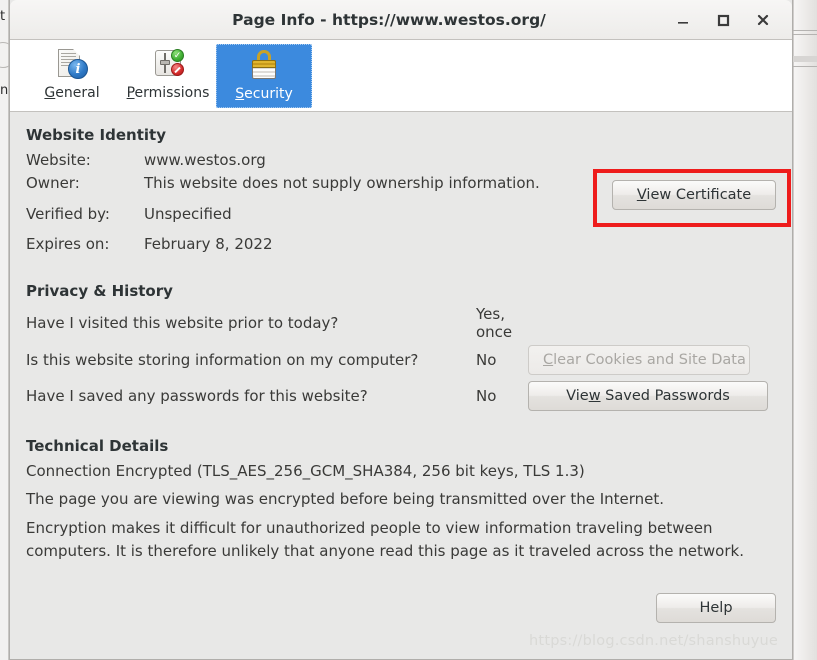  Describe the element at coordinates (68, 243) in the screenshot. I see `identity-label-expires-on: Expires on:` at that location.